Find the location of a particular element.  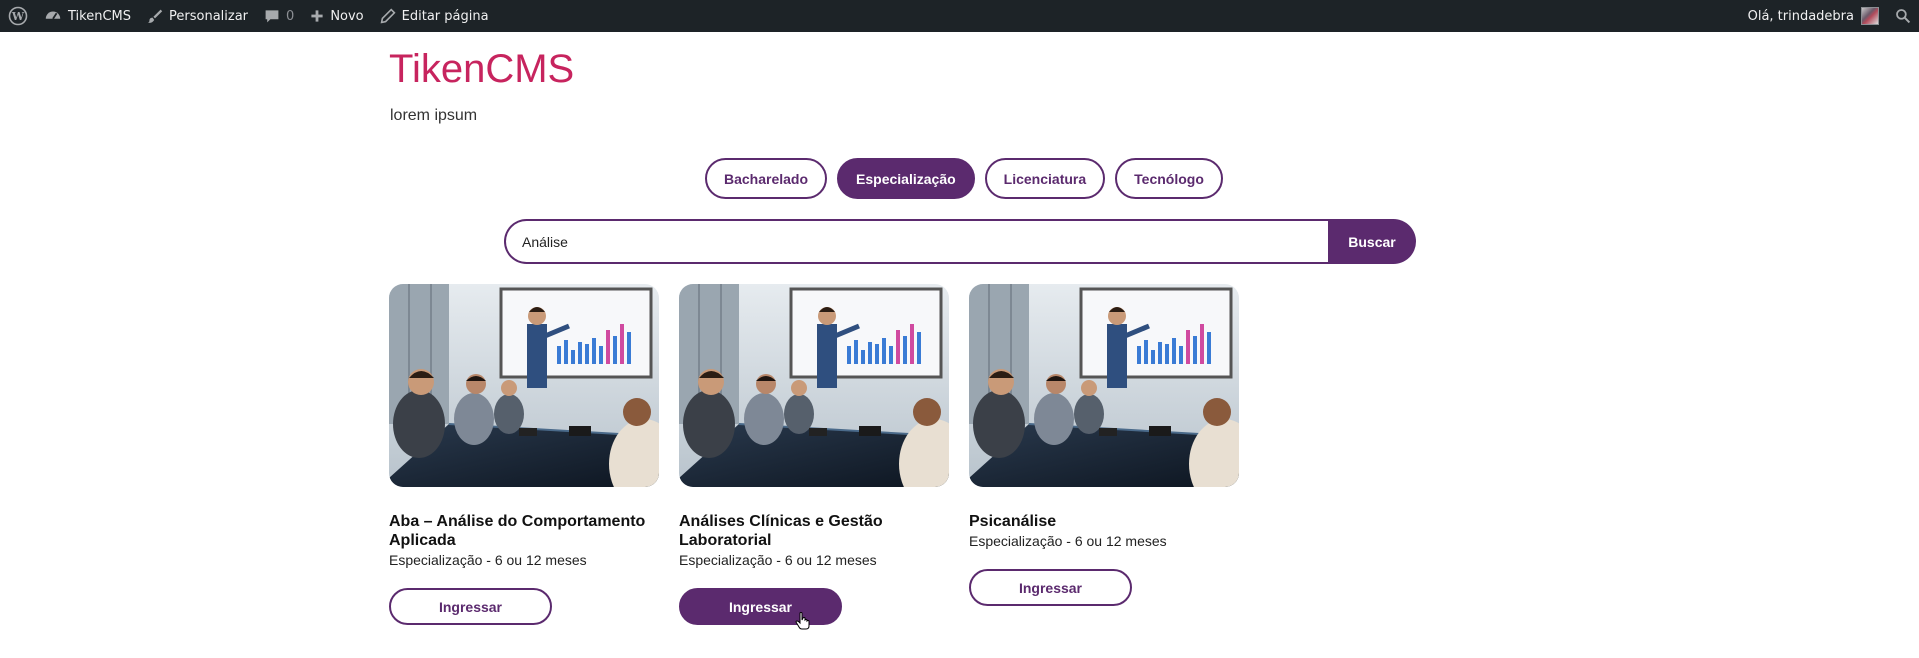

new-label: Novo is located at coordinates (347, 16).